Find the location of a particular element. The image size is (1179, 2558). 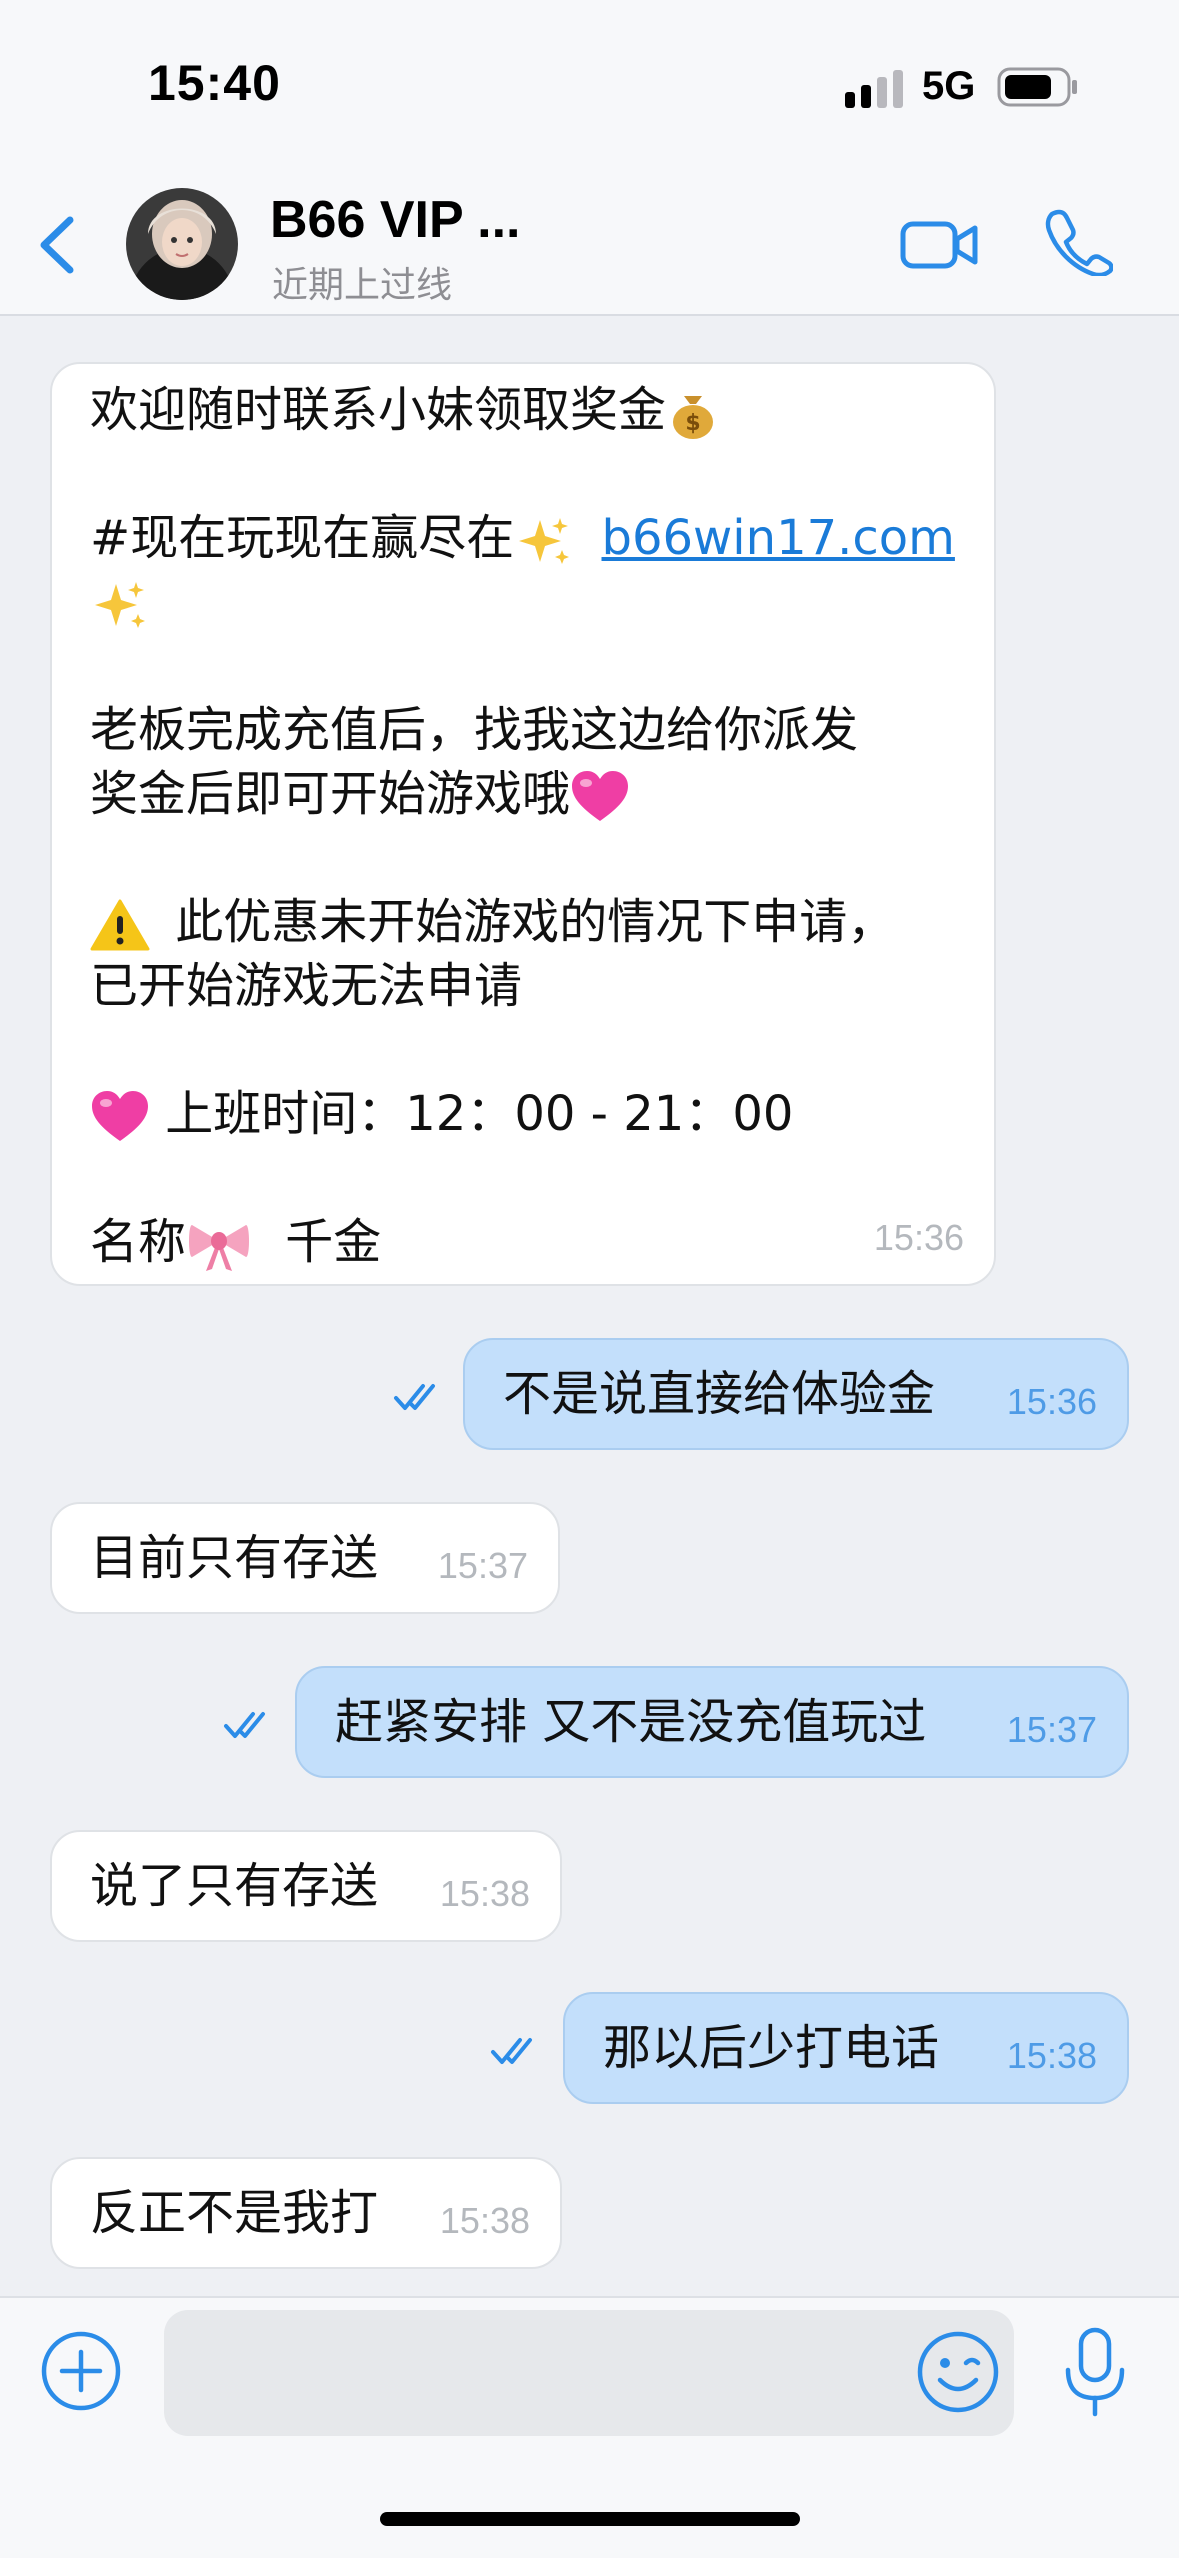

incoming-message: 目前只有存送 15:37 is located at coordinates (305, 1558).